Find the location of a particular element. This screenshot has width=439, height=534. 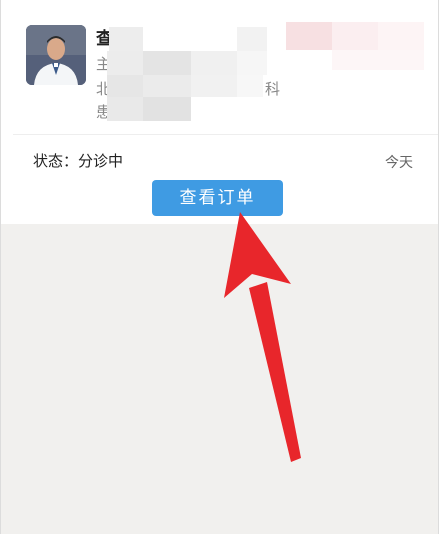

doctor-avatar is located at coordinates (56, 55).